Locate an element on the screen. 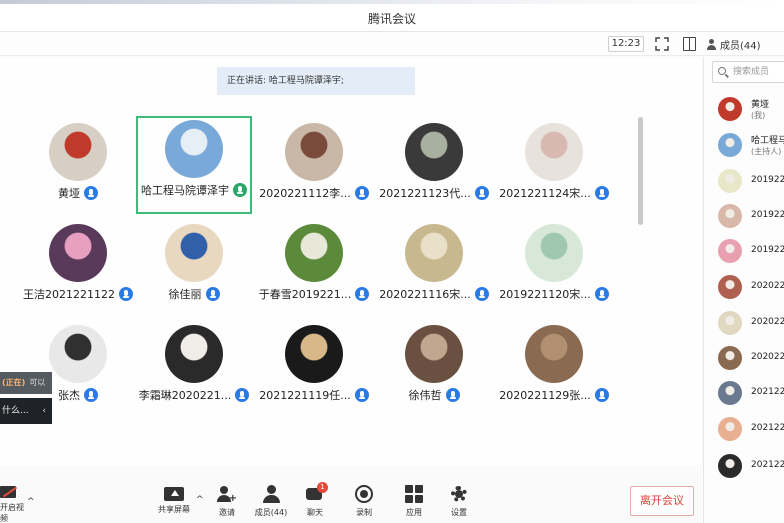 The width and height of the screenshot is (784, 523). record-icon is located at coordinates (364, 494).